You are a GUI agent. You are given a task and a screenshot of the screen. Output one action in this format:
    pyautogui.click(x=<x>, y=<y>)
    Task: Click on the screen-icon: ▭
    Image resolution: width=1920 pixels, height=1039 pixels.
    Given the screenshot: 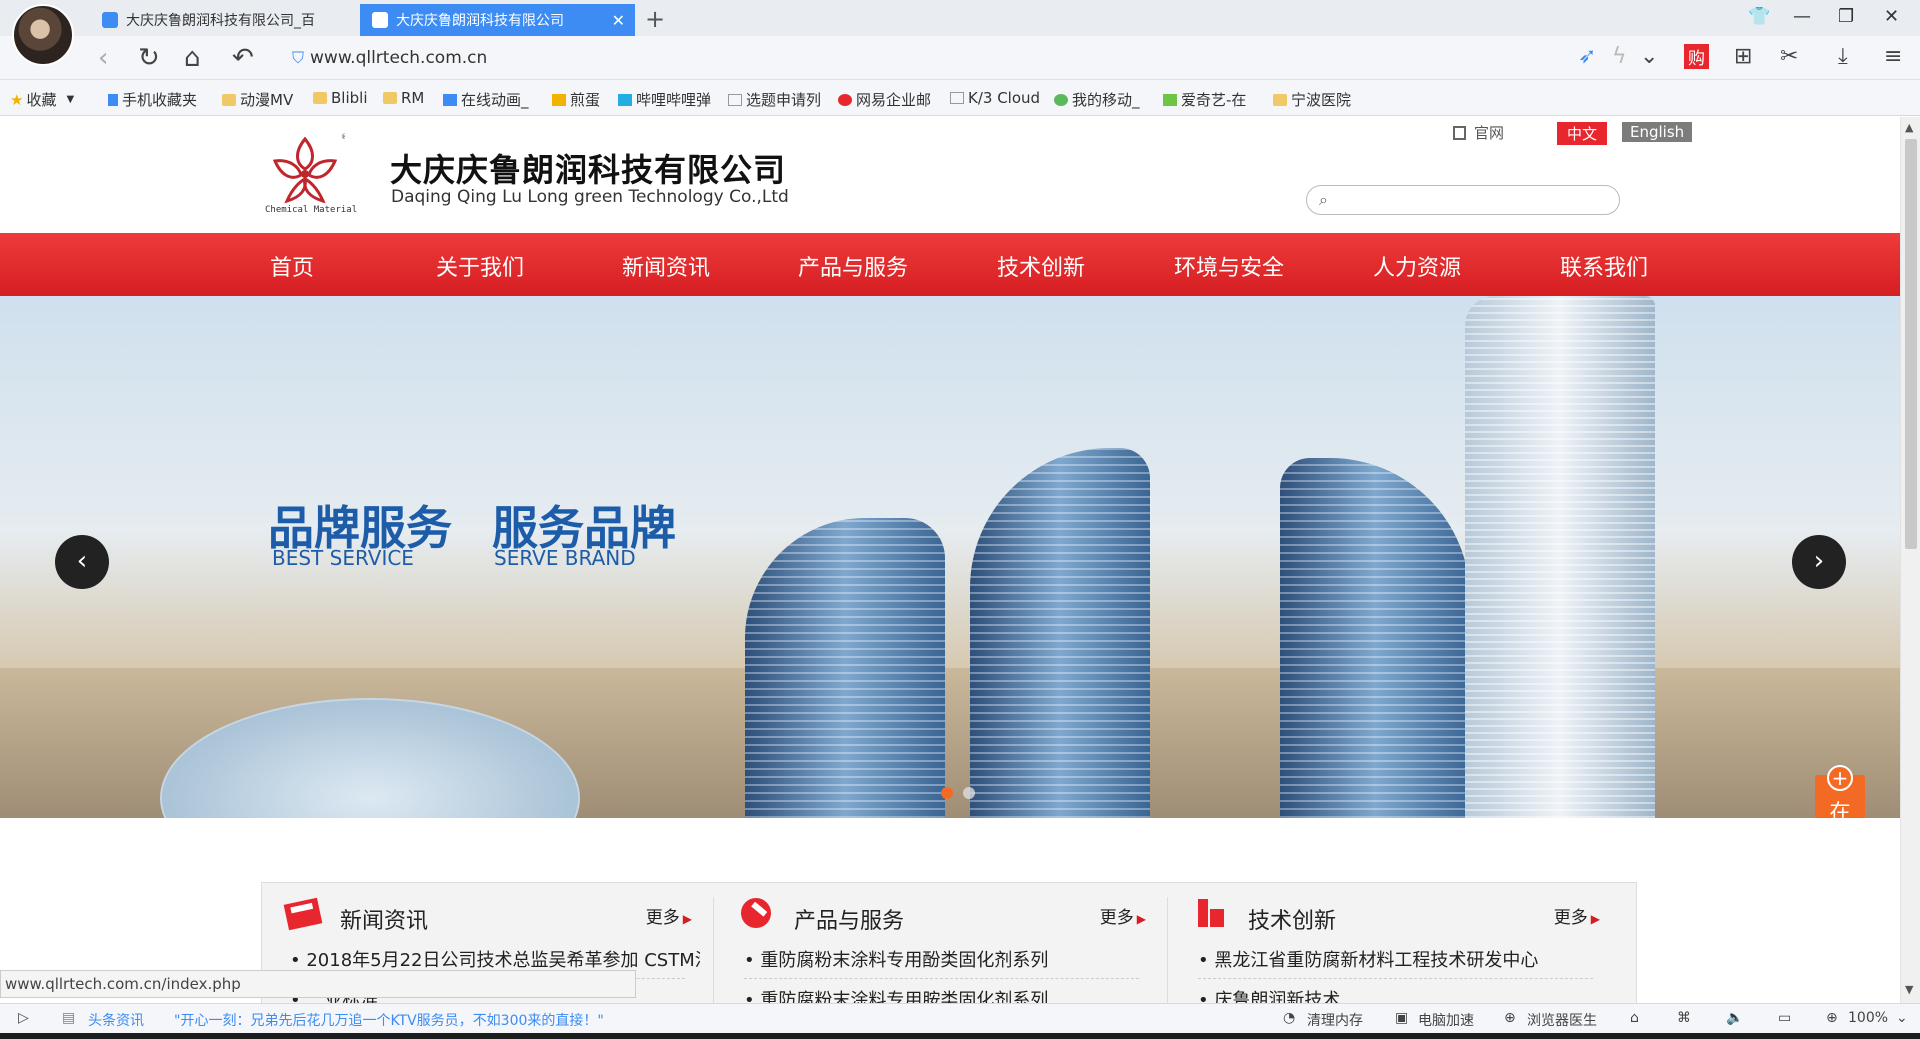 What is the action you would take?
    pyautogui.click(x=1784, y=1018)
    